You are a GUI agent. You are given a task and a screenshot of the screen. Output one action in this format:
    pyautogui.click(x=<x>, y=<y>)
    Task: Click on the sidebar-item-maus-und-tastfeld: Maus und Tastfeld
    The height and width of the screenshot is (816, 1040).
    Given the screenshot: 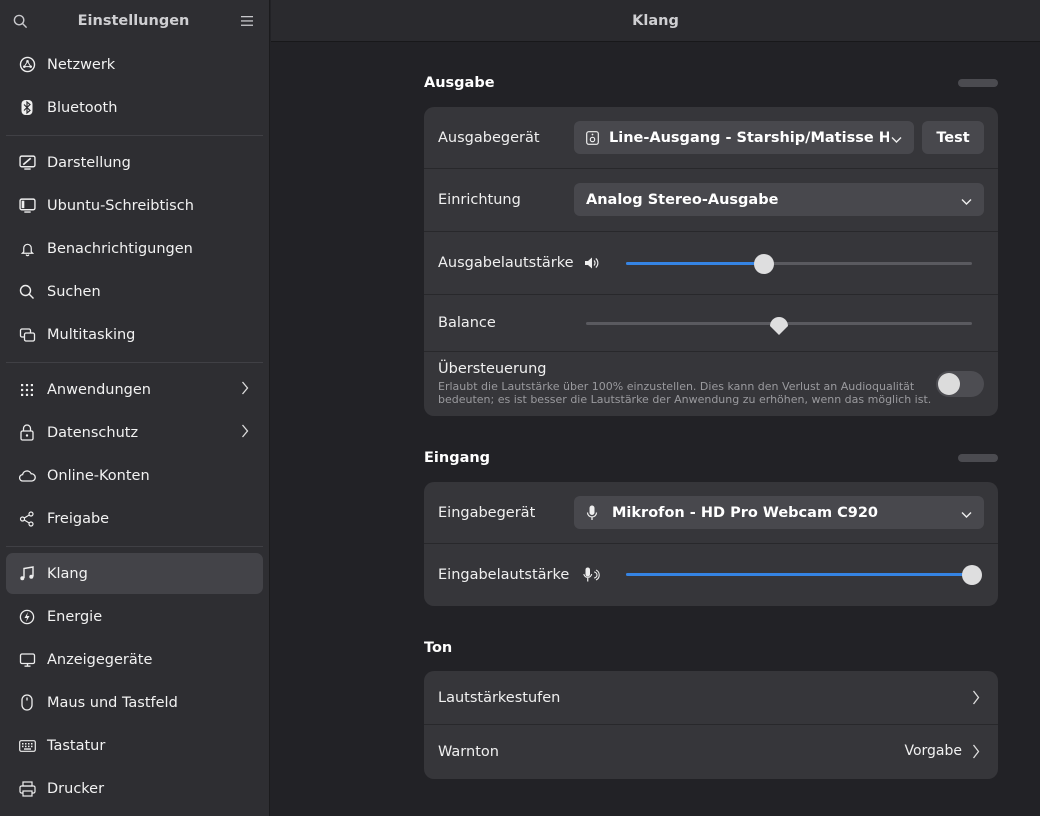 What is the action you would take?
    pyautogui.click(x=134, y=702)
    